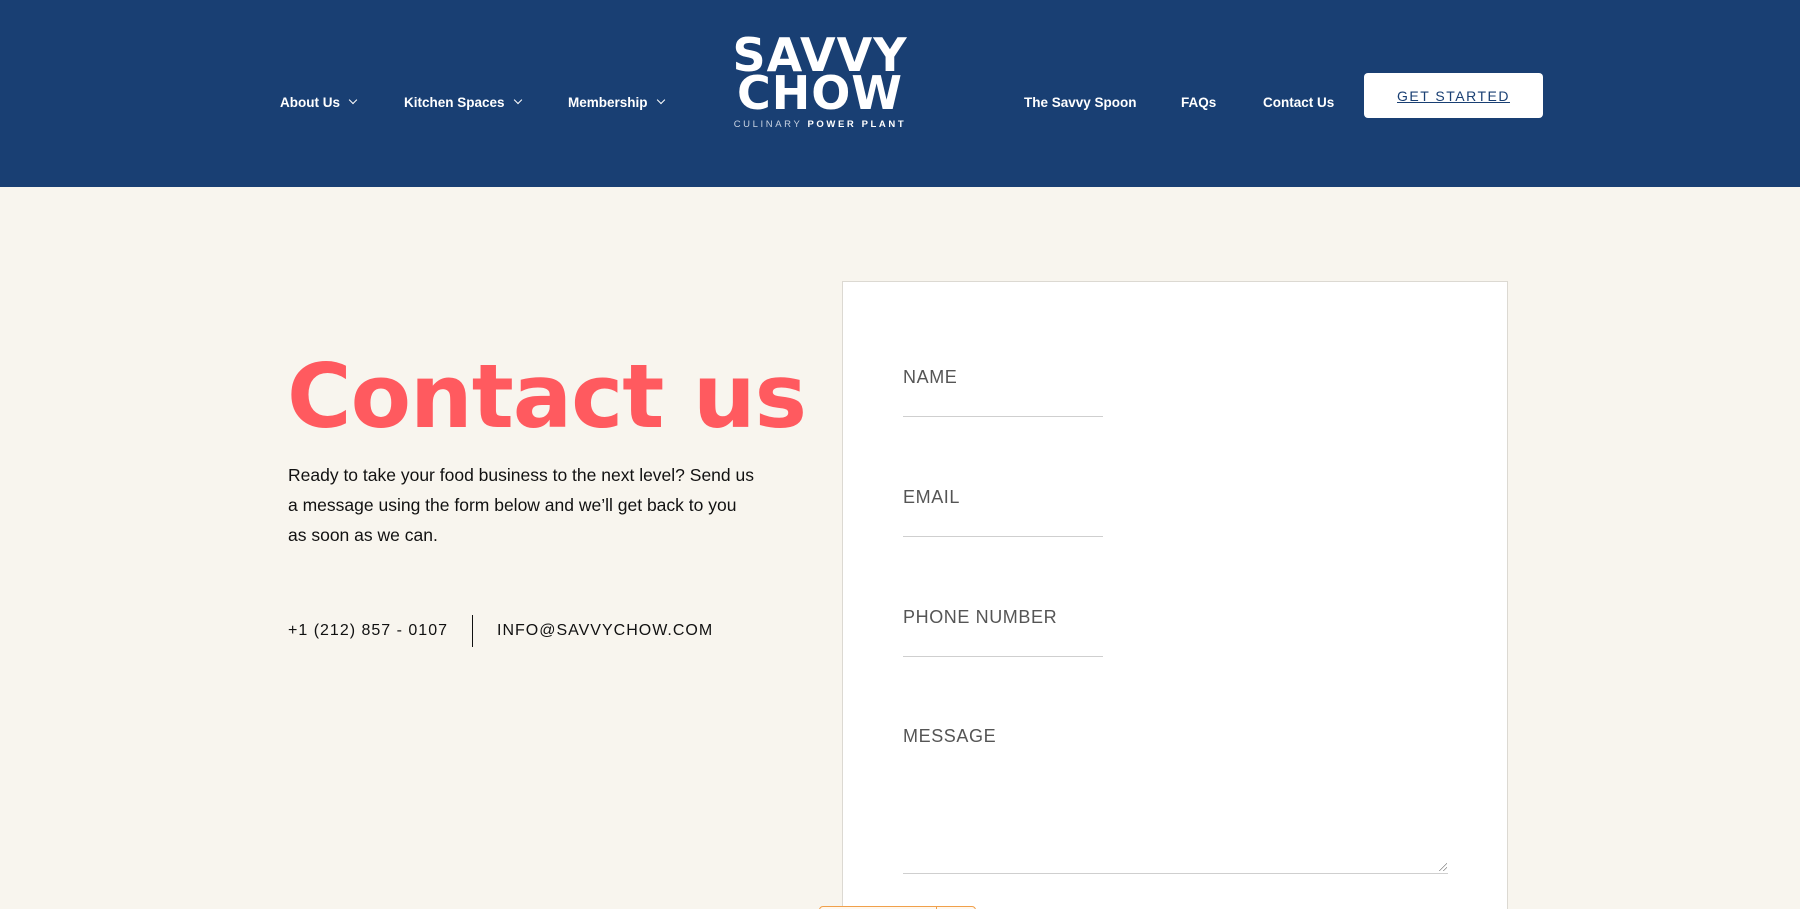 The width and height of the screenshot is (1800, 909). I want to click on nav-about-us-label: About Us, so click(310, 102).